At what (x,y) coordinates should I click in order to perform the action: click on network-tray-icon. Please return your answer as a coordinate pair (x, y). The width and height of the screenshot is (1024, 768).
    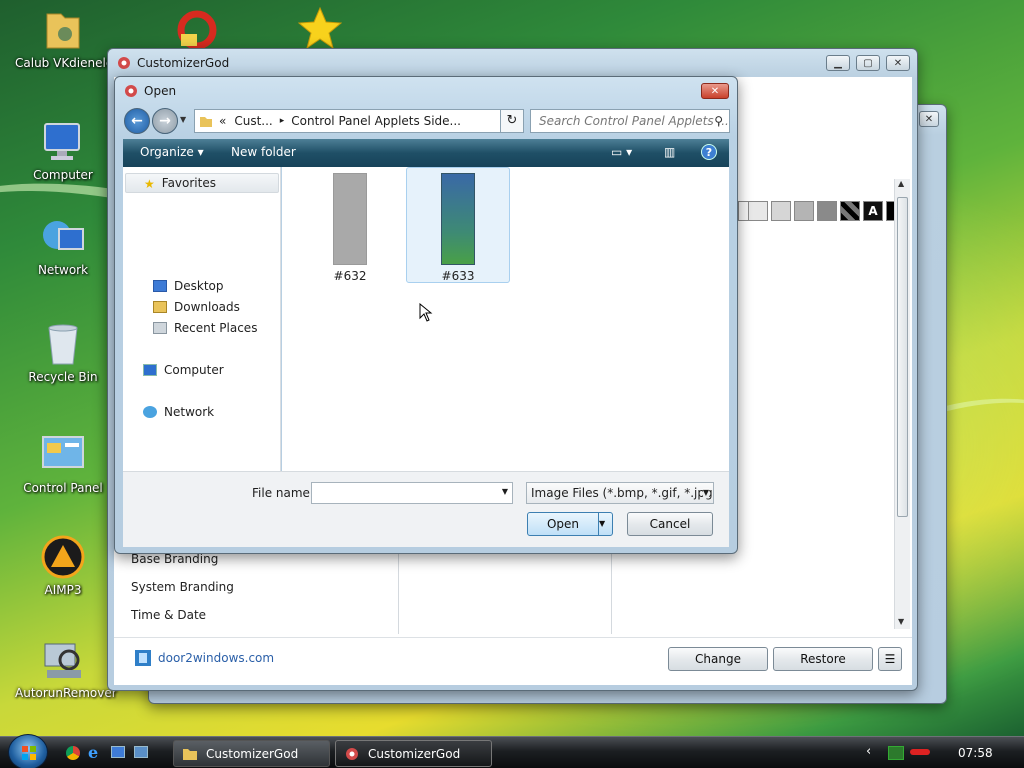
    Looking at the image, I should click on (896, 753).